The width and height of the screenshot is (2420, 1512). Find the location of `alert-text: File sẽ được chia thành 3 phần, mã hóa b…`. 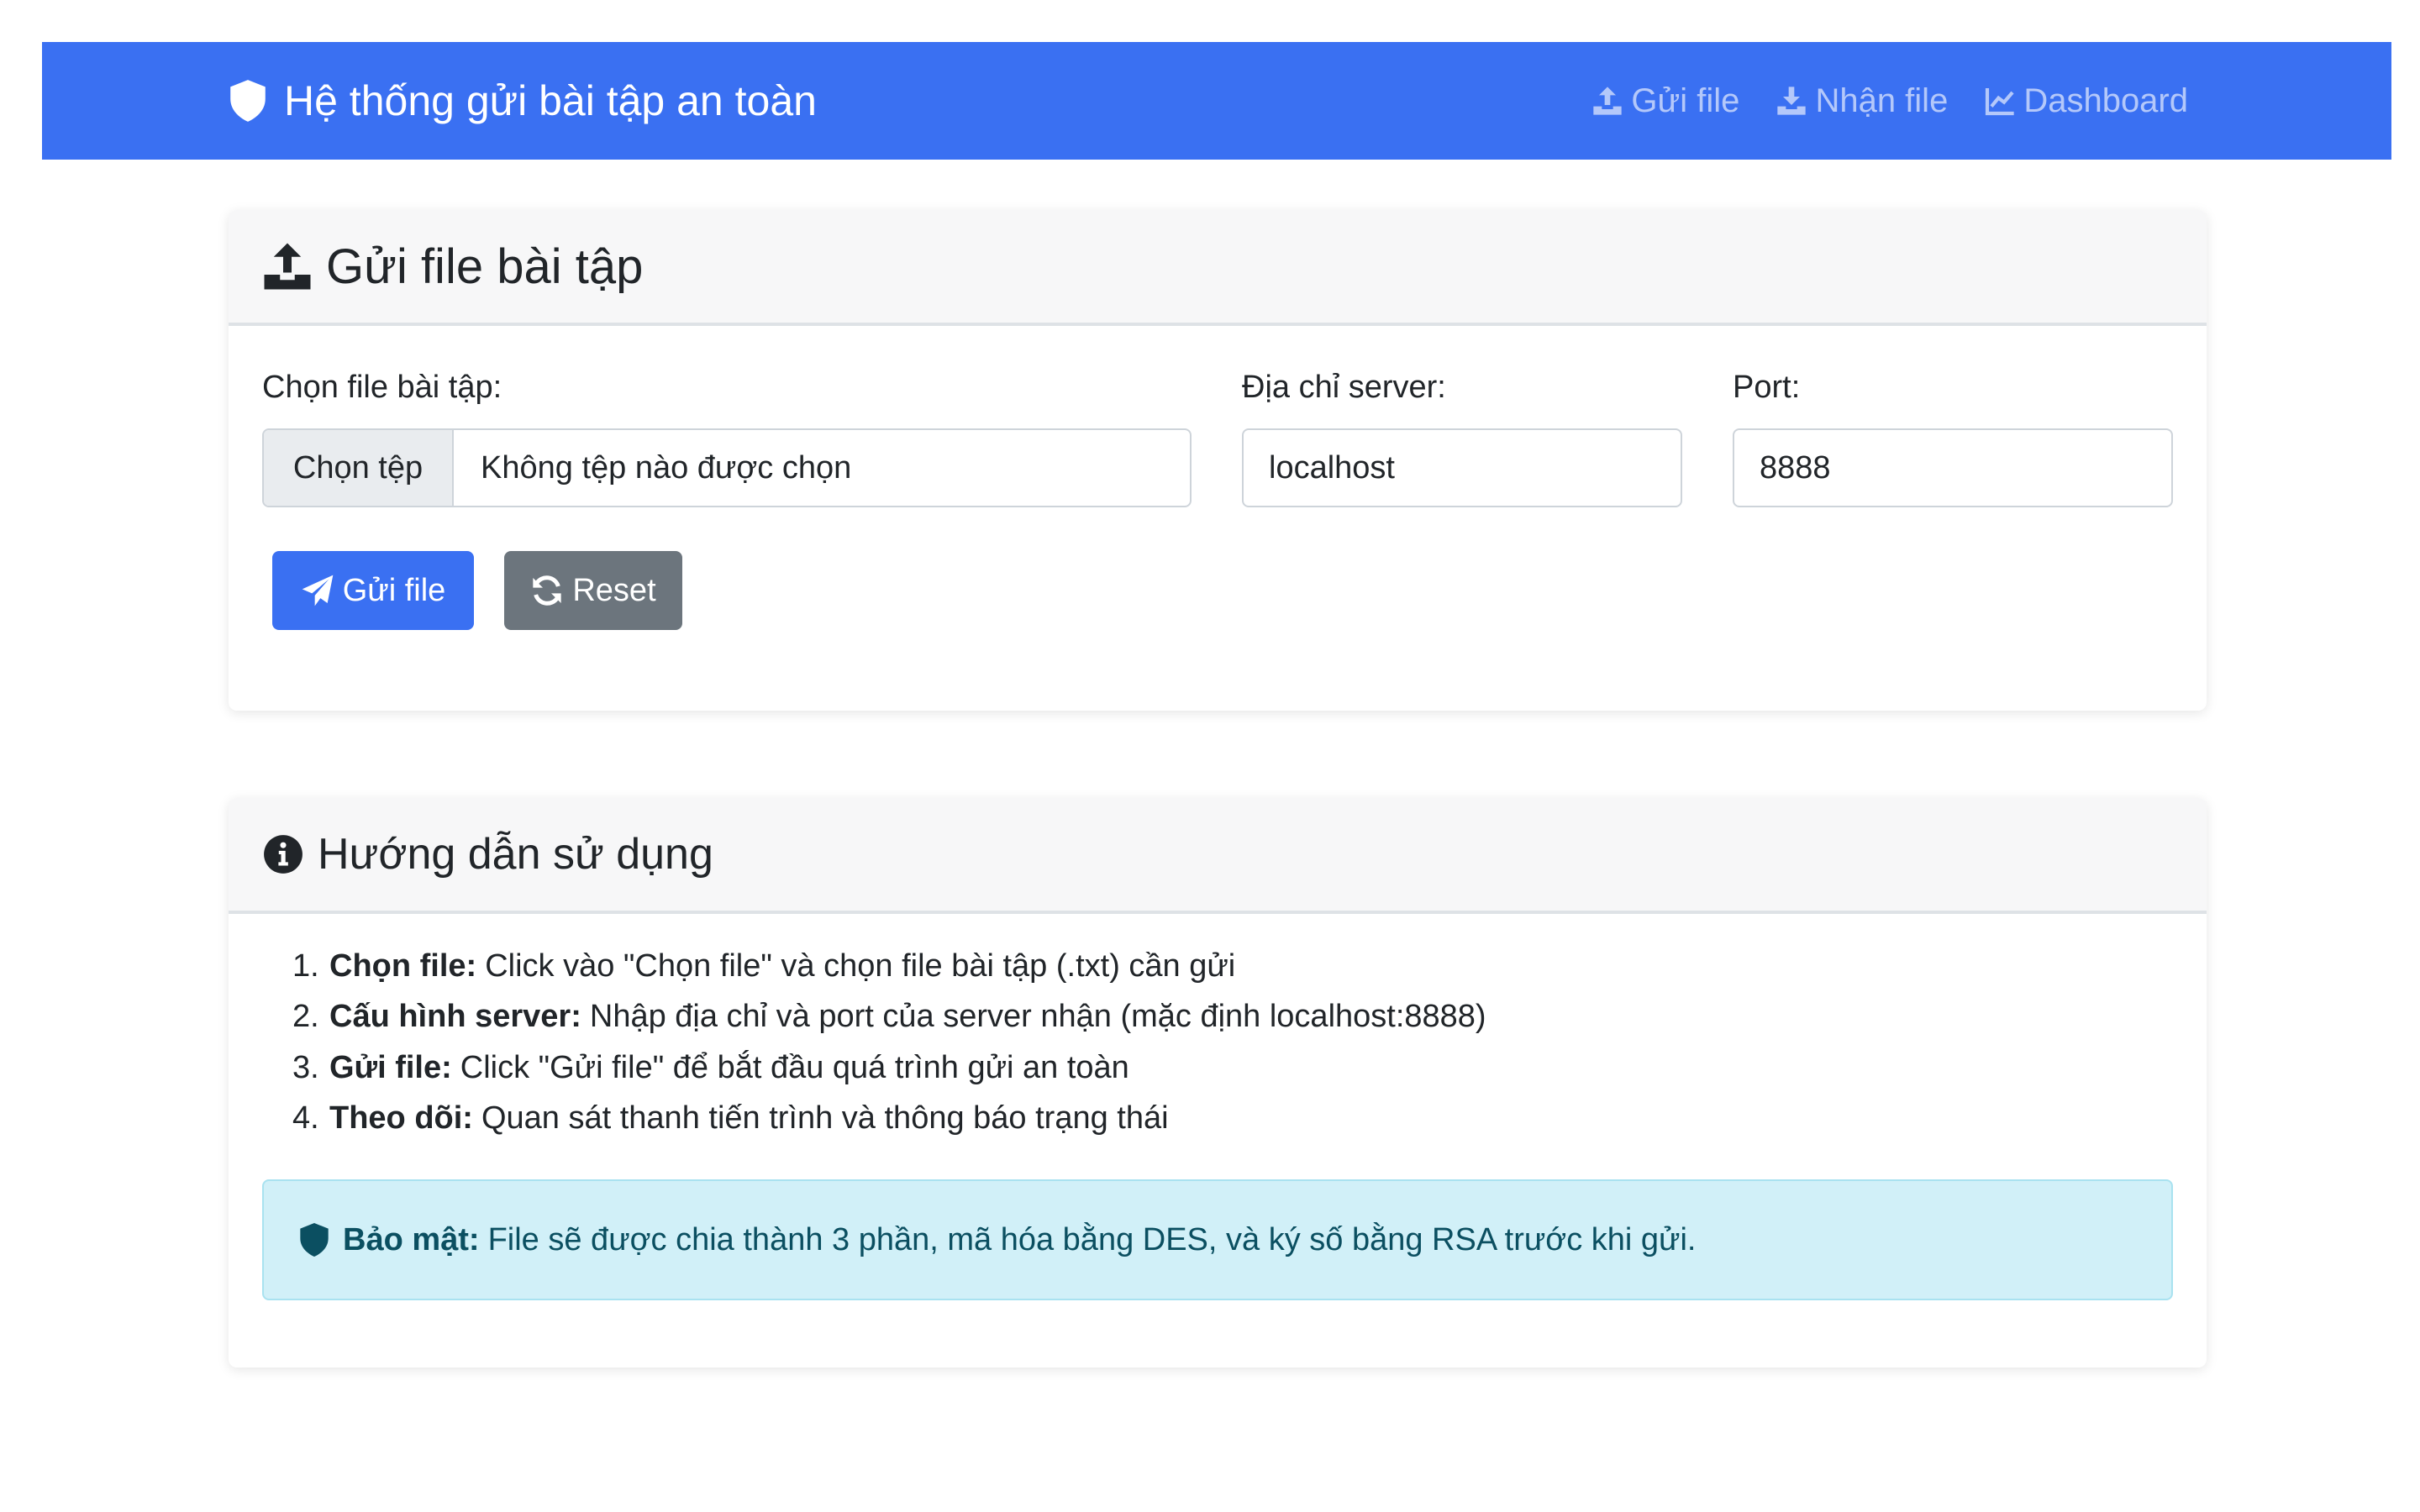

alert-text: File sẽ được chia thành 3 phần, mã hóa b… is located at coordinates (1092, 1239).